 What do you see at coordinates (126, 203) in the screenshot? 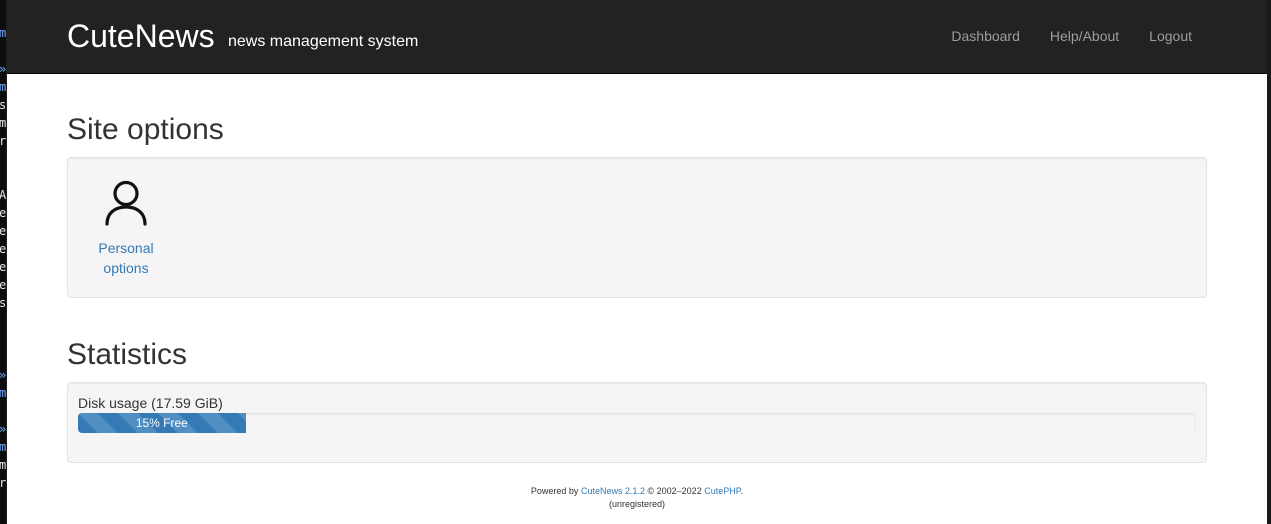
I see `user-icon` at bounding box center [126, 203].